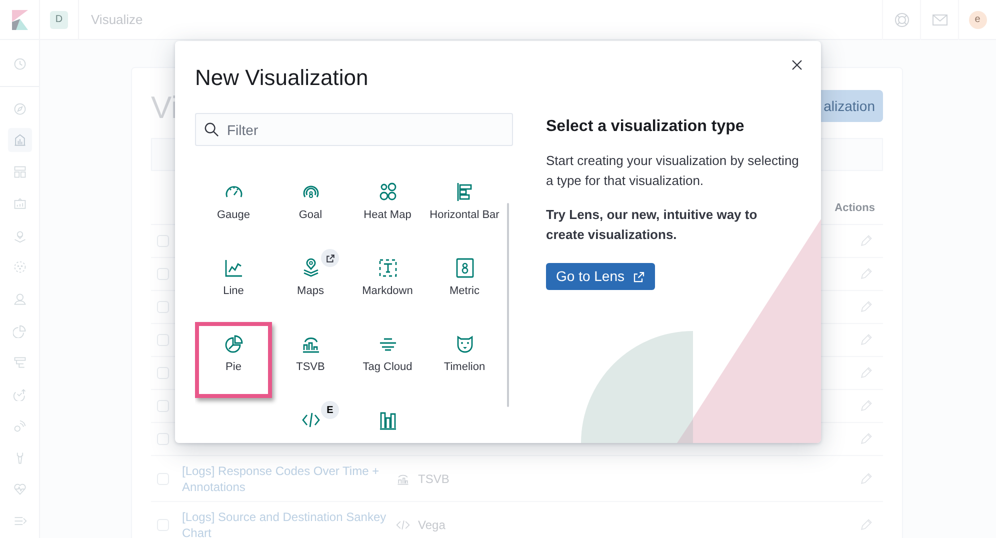  I want to click on pie-segment-icon, so click(20, 331).